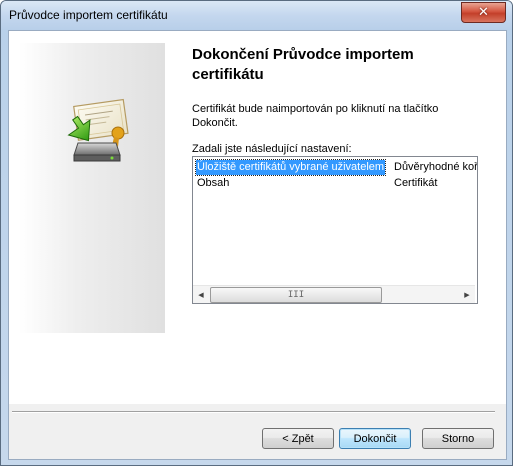  I want to click on scroll-thumb: III, so click(296, 295).